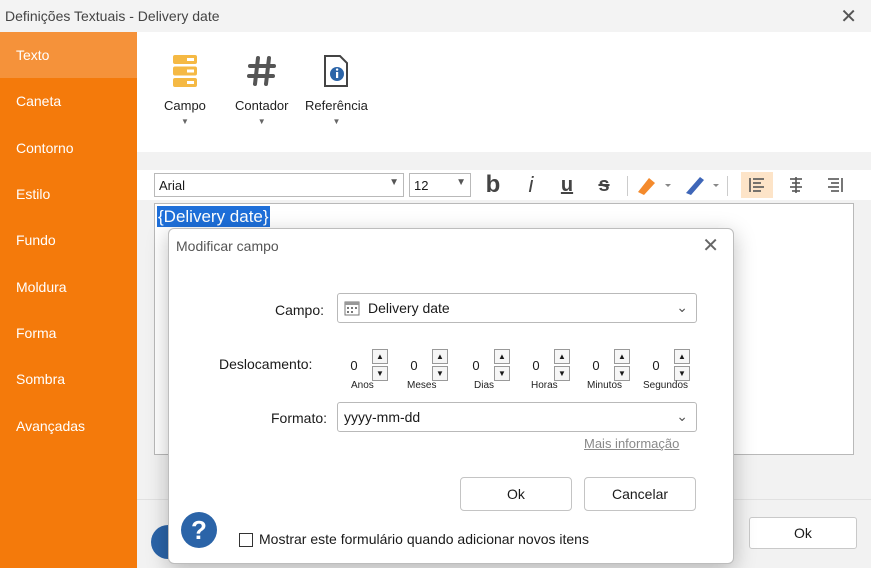 This screenshot has width=871, height=568. Describe the element at coordinates (631, 443) in the screenshot. I see `more-info-link: Mais informação` at that location.